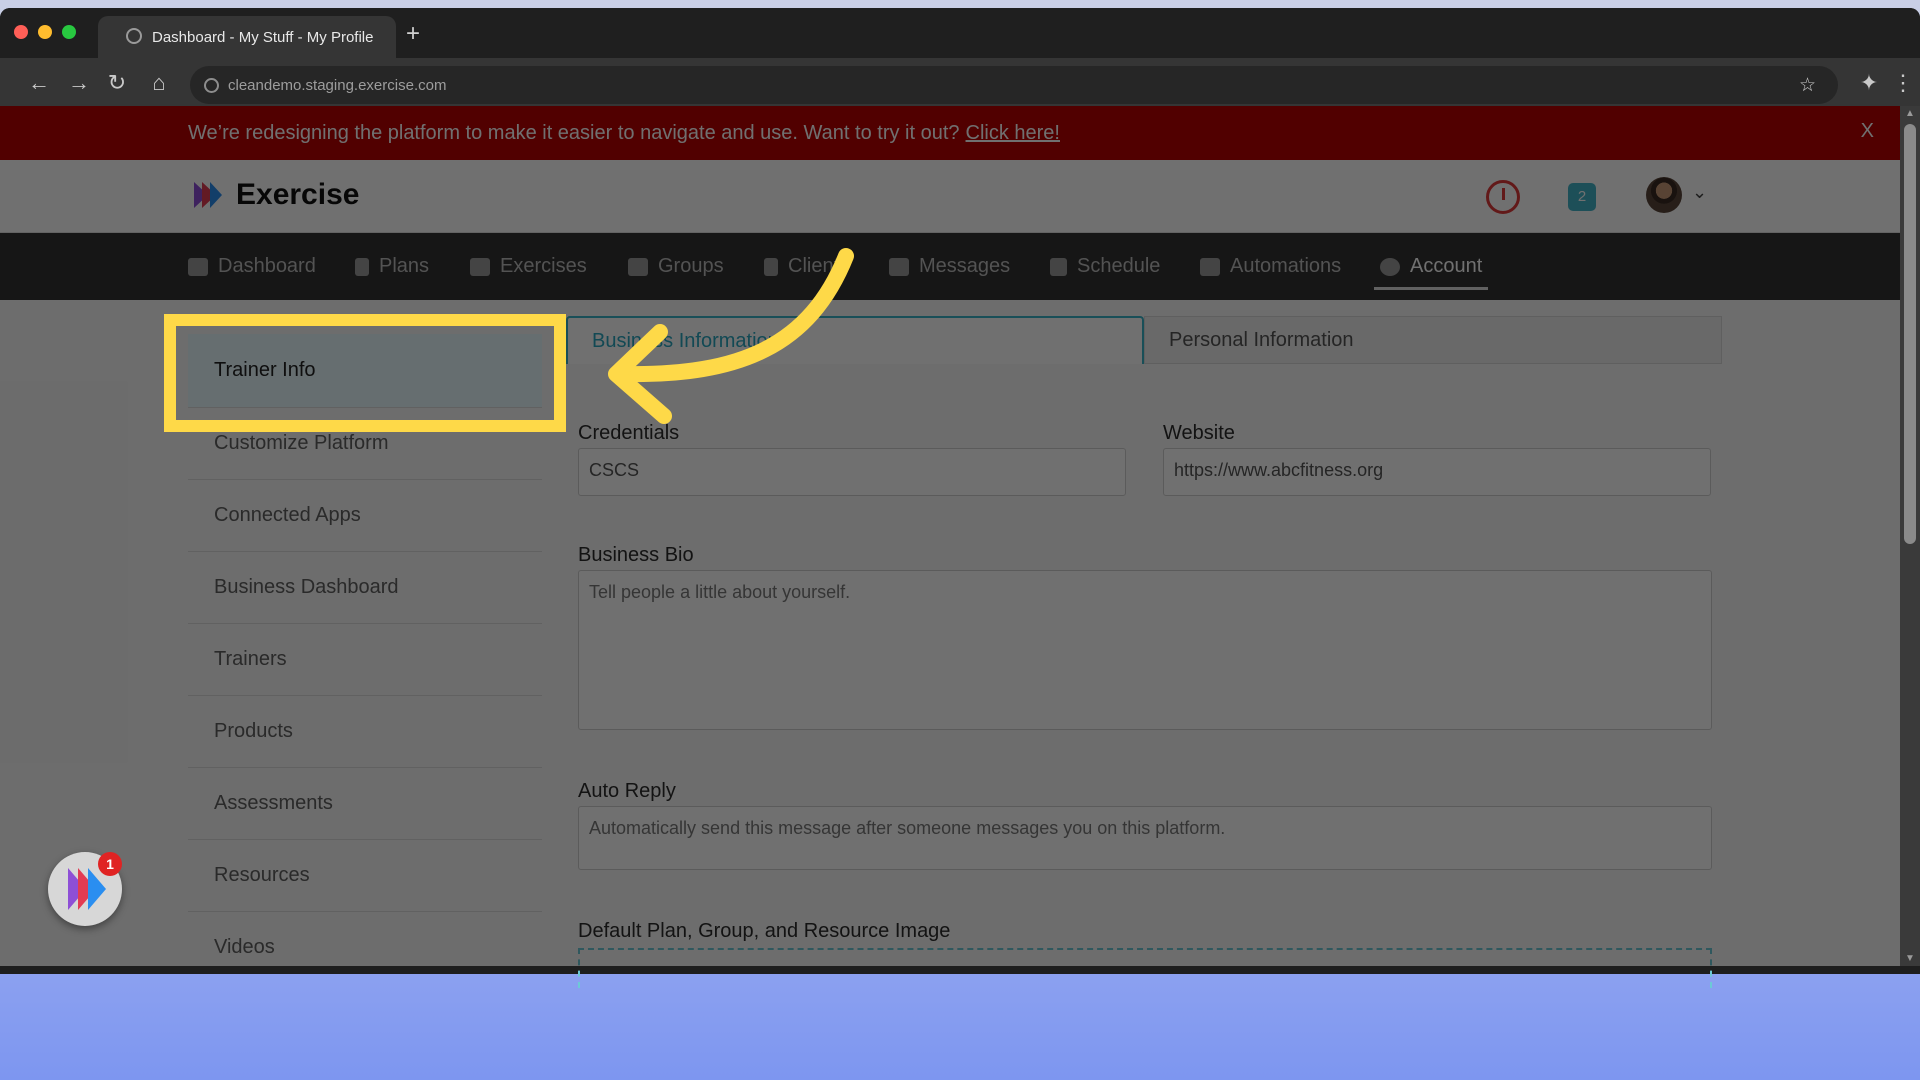  What do you see at coordinates (365, 516) in the screenshot?
I see `sidebar-item-connected-apps: Connected Apps` at bounding box center [365, 516].